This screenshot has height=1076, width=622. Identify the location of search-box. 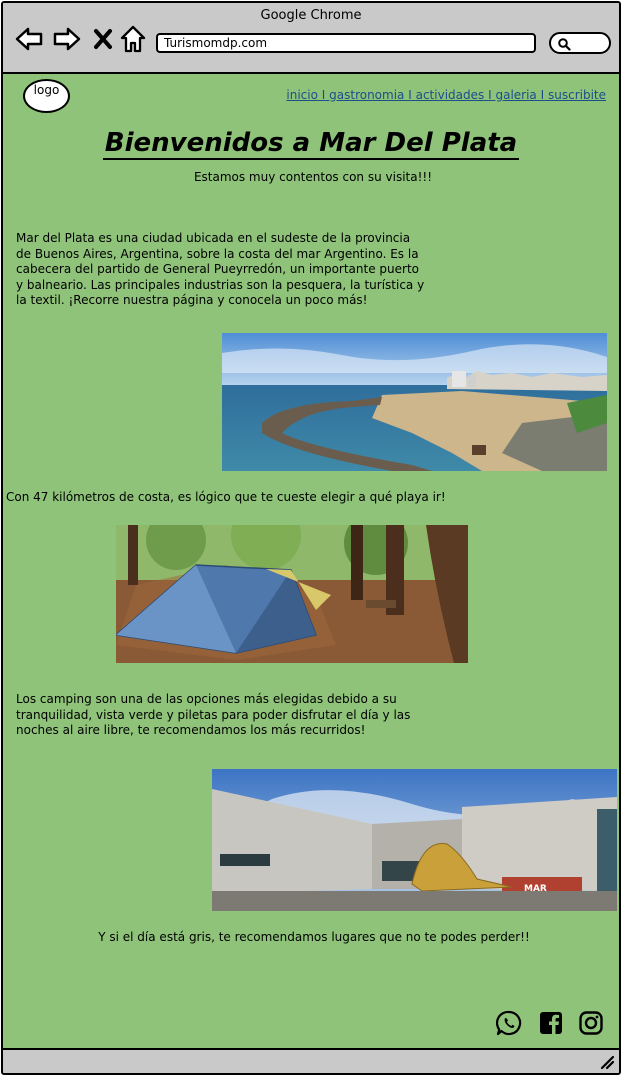
(580, 43).